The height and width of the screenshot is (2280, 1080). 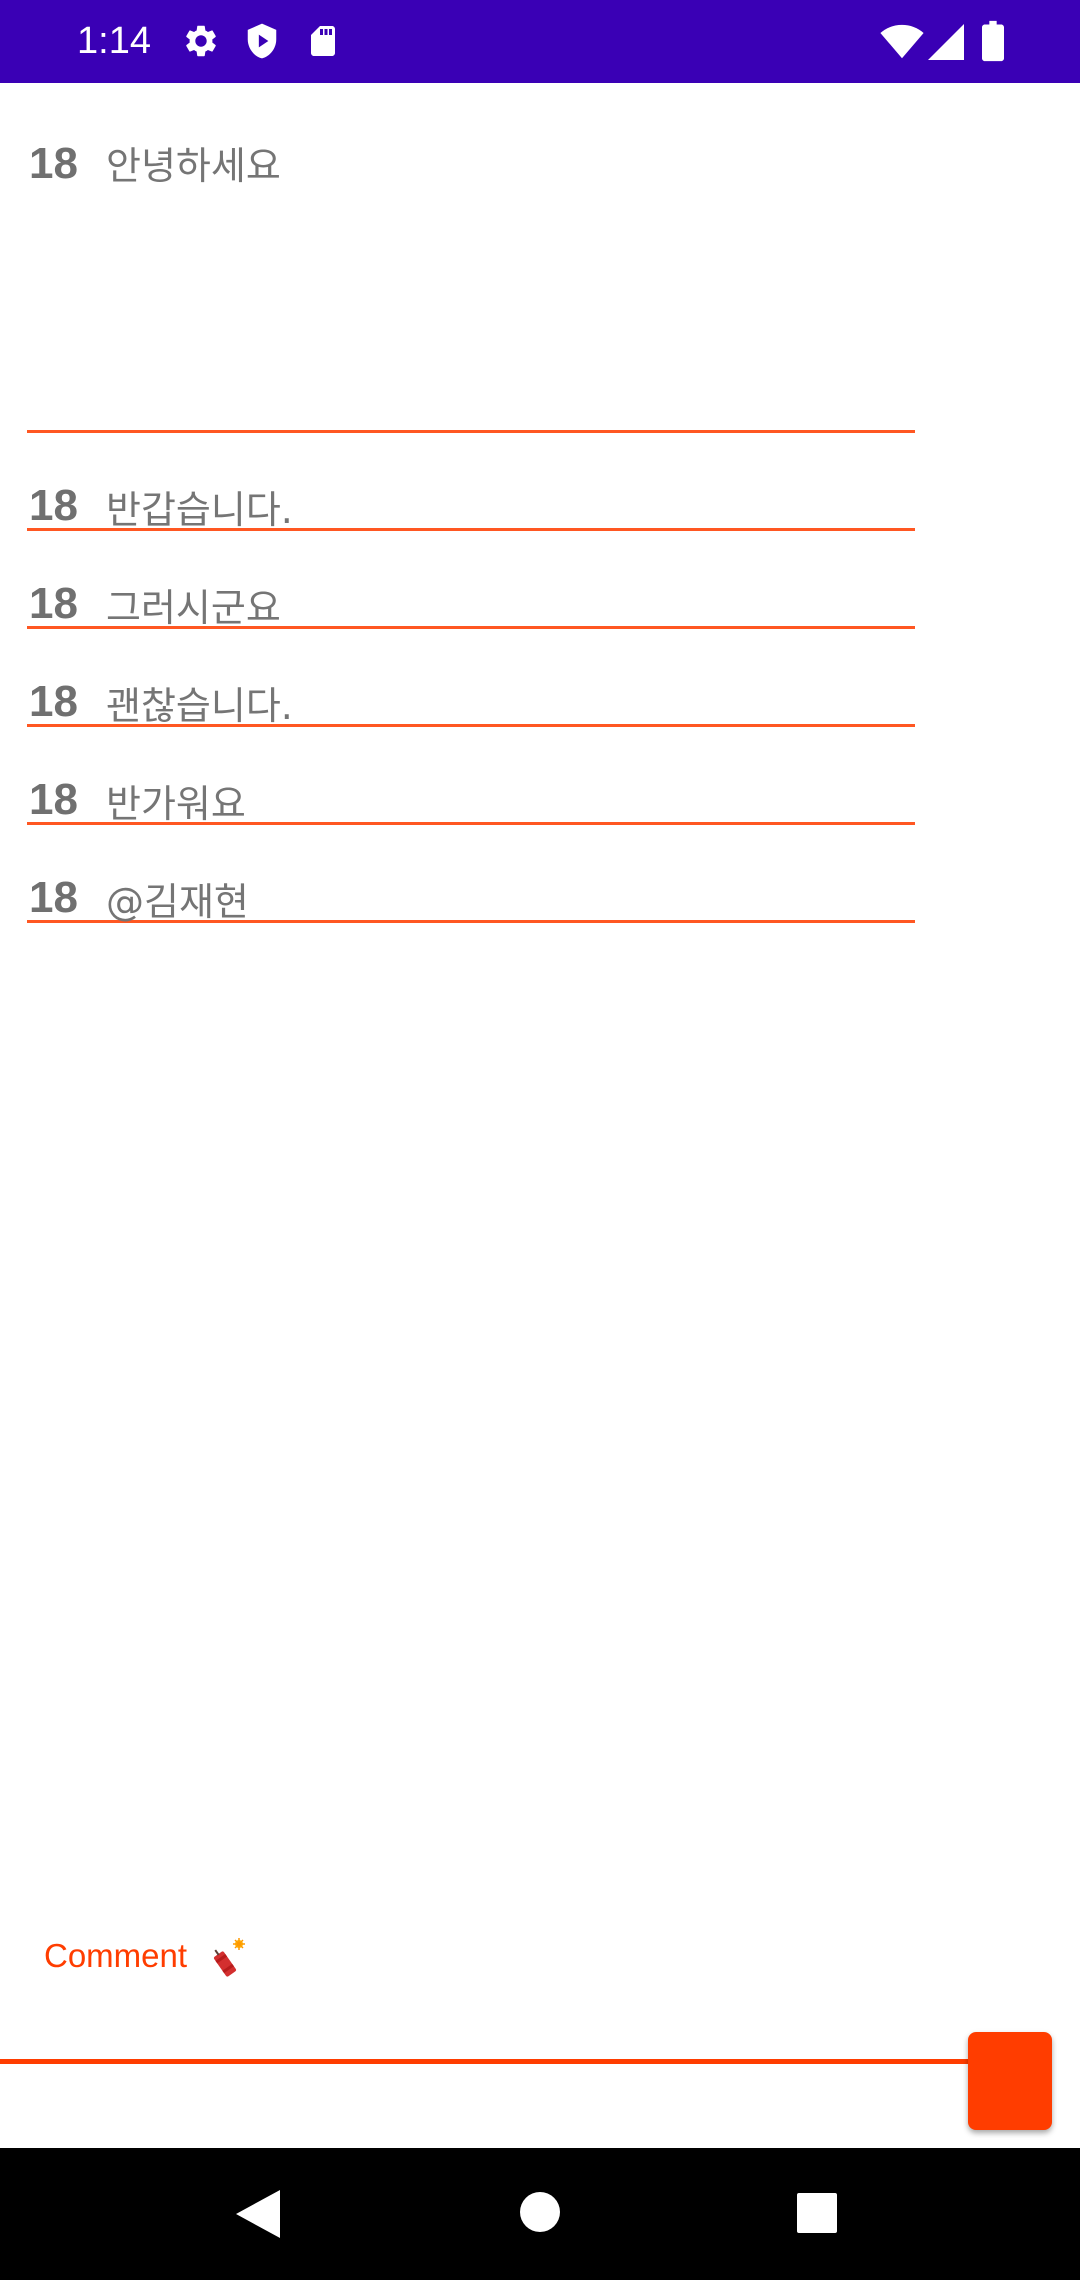 I want to click on recents-icon, so click(x=817, y=2213).